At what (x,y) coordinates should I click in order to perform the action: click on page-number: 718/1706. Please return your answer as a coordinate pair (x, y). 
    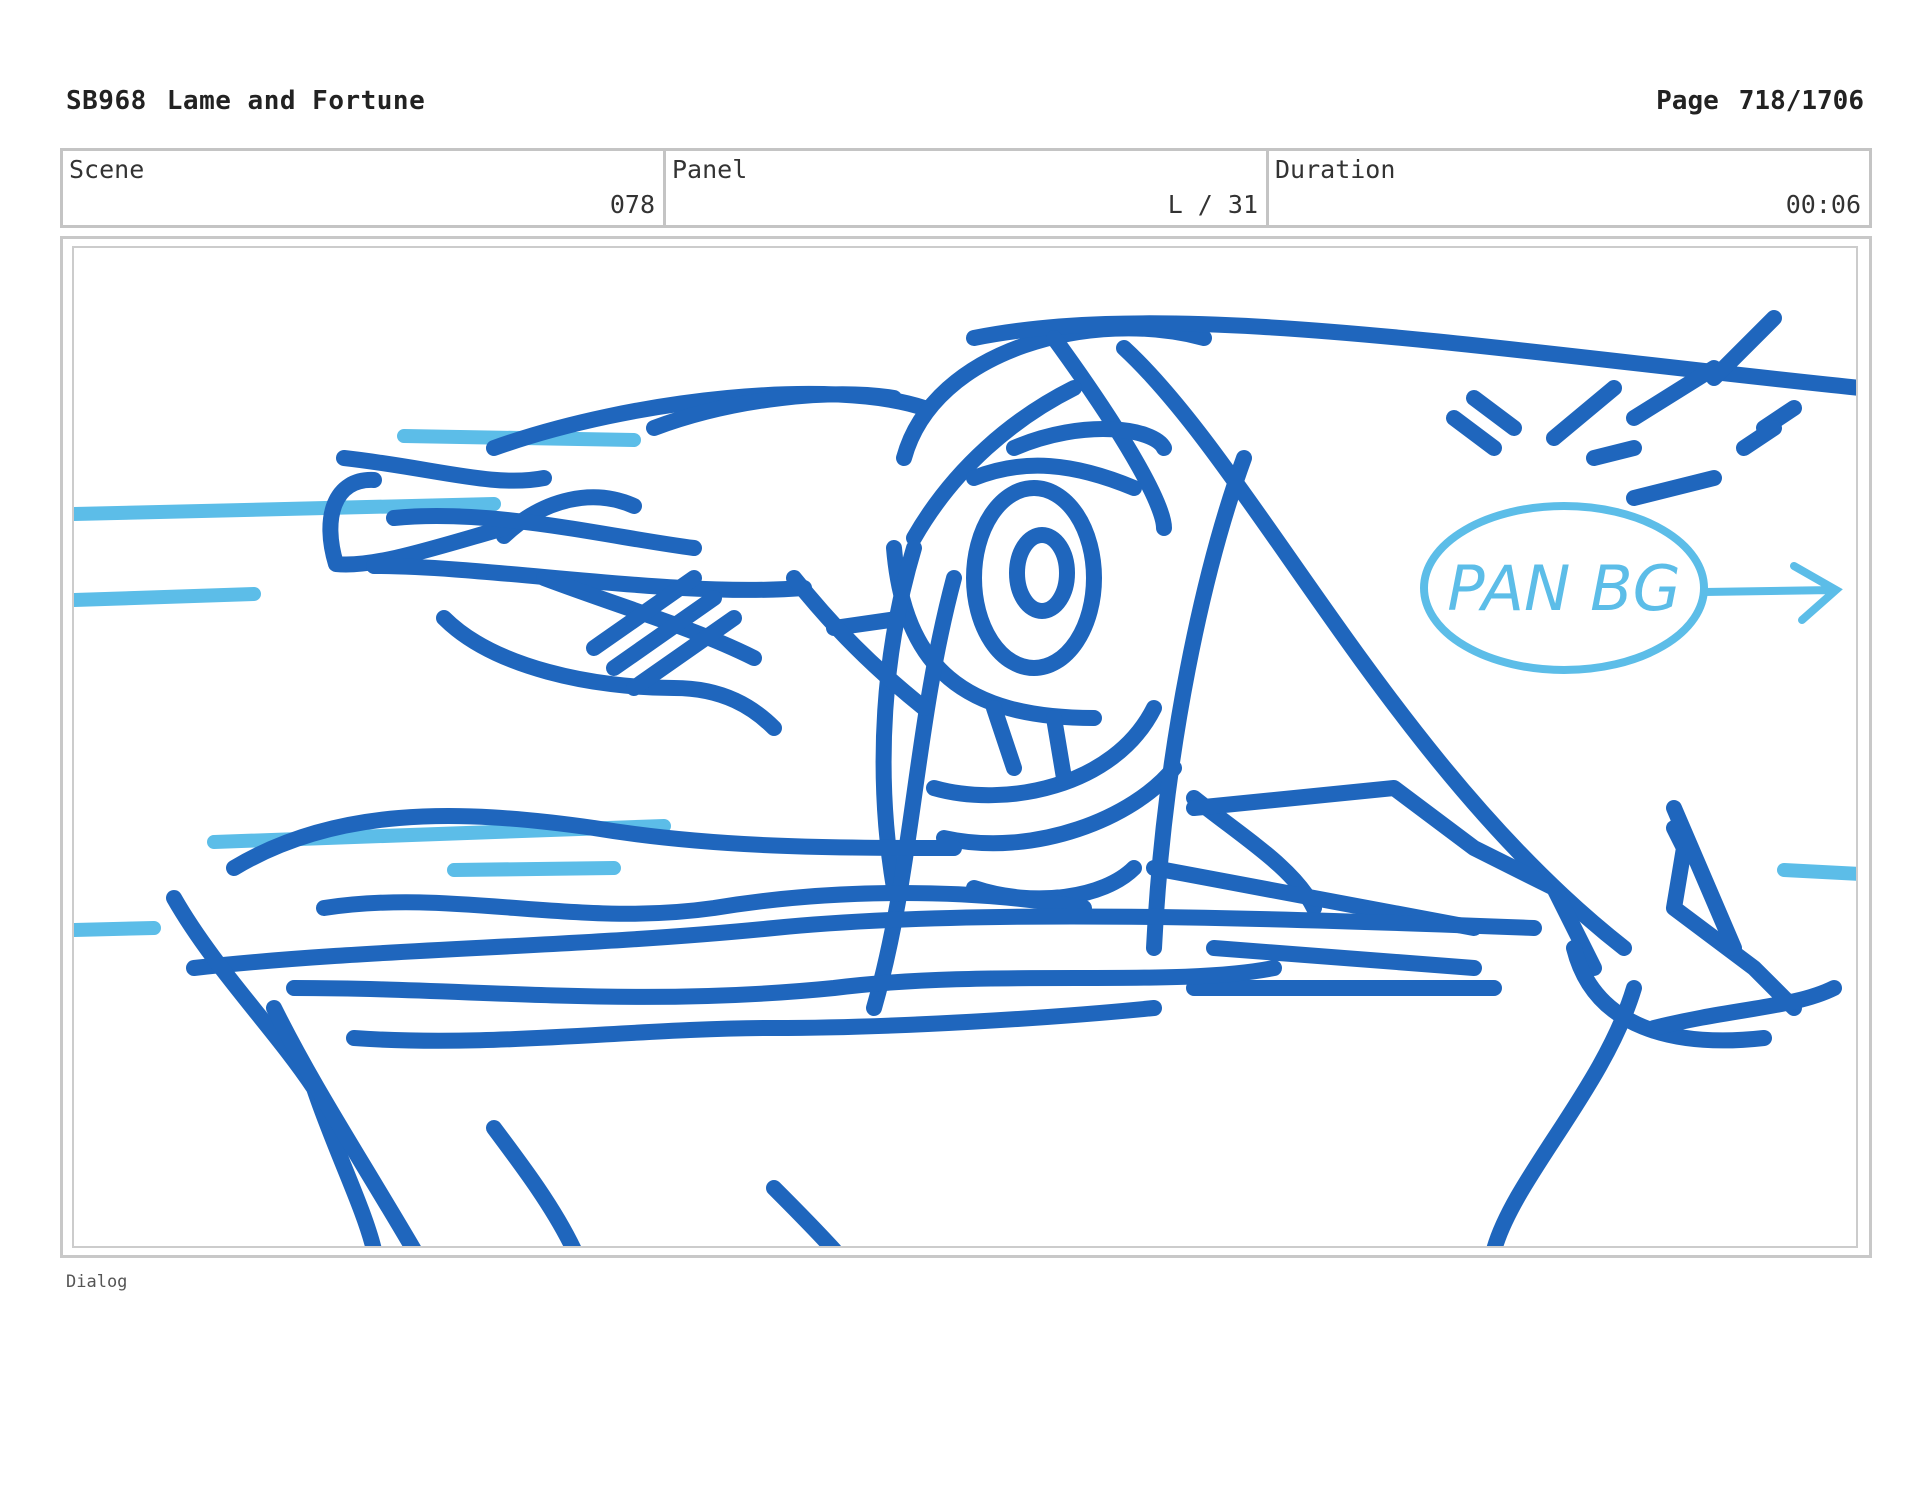
    Looking at the image, I should click on (1801, 101).